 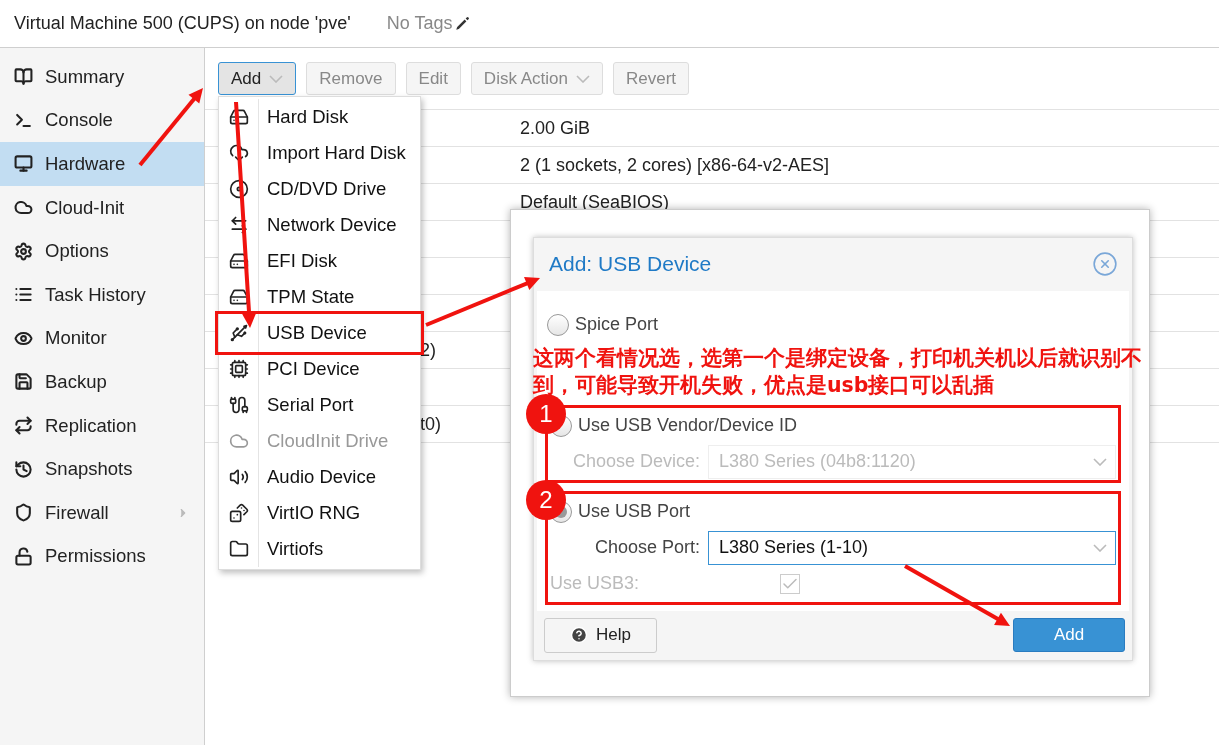 I want to click on menu-item: Virtiofs, so click(x=319, y=549).